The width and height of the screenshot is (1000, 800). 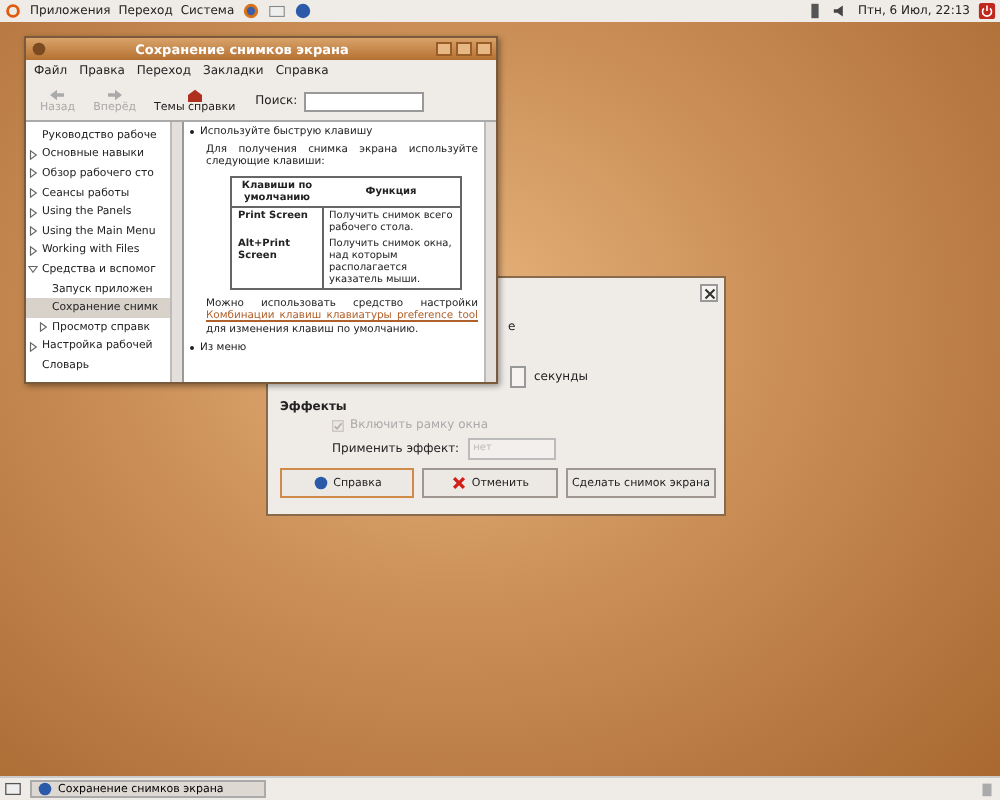 What do you see at coordinates (458, 483) in the screenshot?
I see `cross-icon` at bounding box center [458, 483].